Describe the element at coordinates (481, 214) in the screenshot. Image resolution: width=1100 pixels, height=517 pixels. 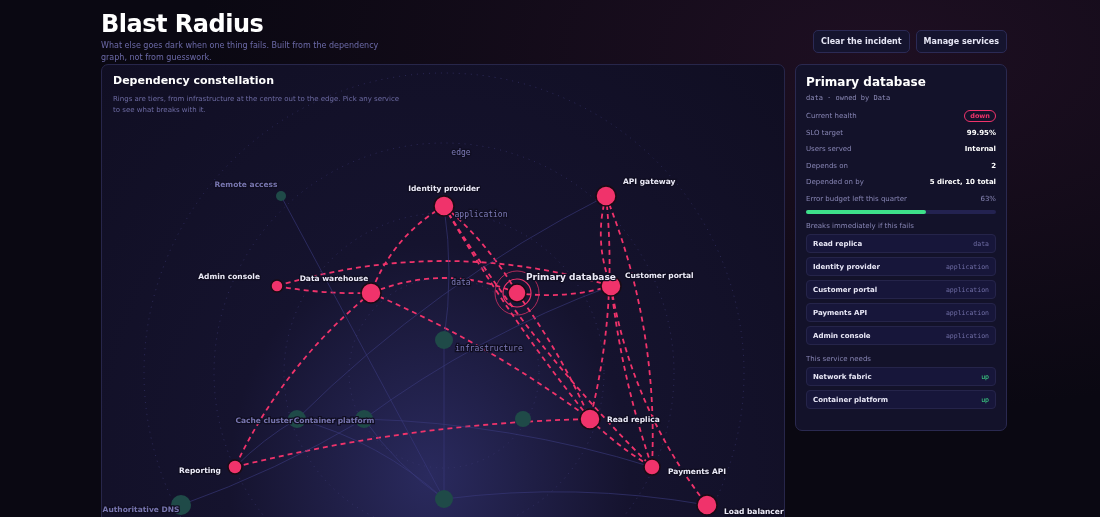
I see `tier-label: application` at that location.